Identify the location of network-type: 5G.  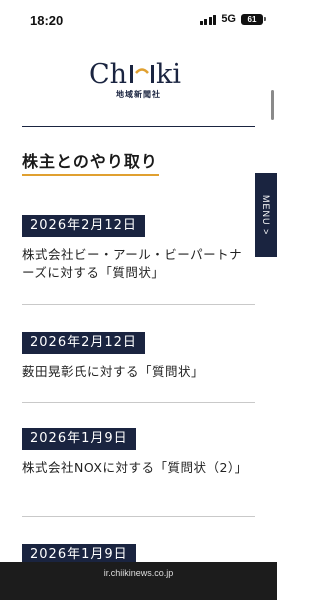
(228, 19).